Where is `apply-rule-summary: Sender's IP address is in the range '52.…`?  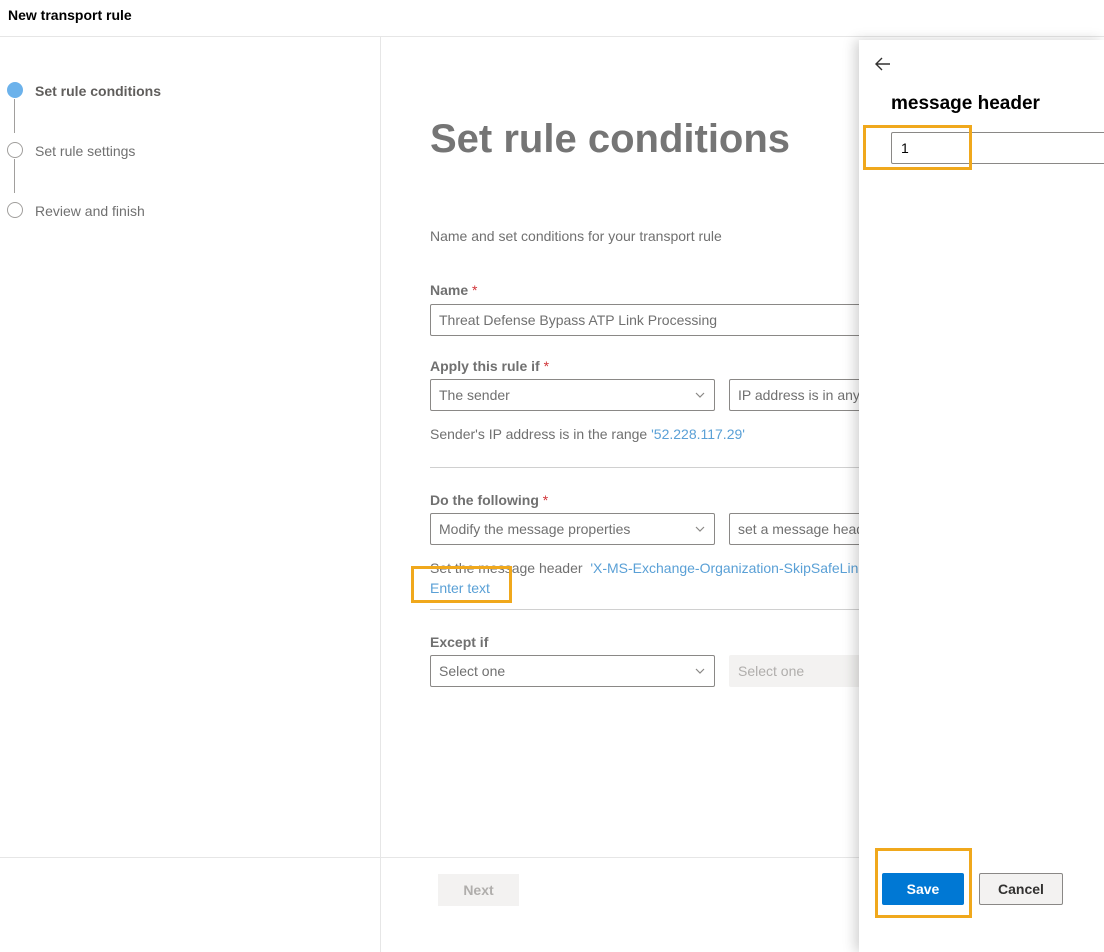
apply-rule-summary: Sender's IP address is in the range '52.… is located at coordinates (587, 434).